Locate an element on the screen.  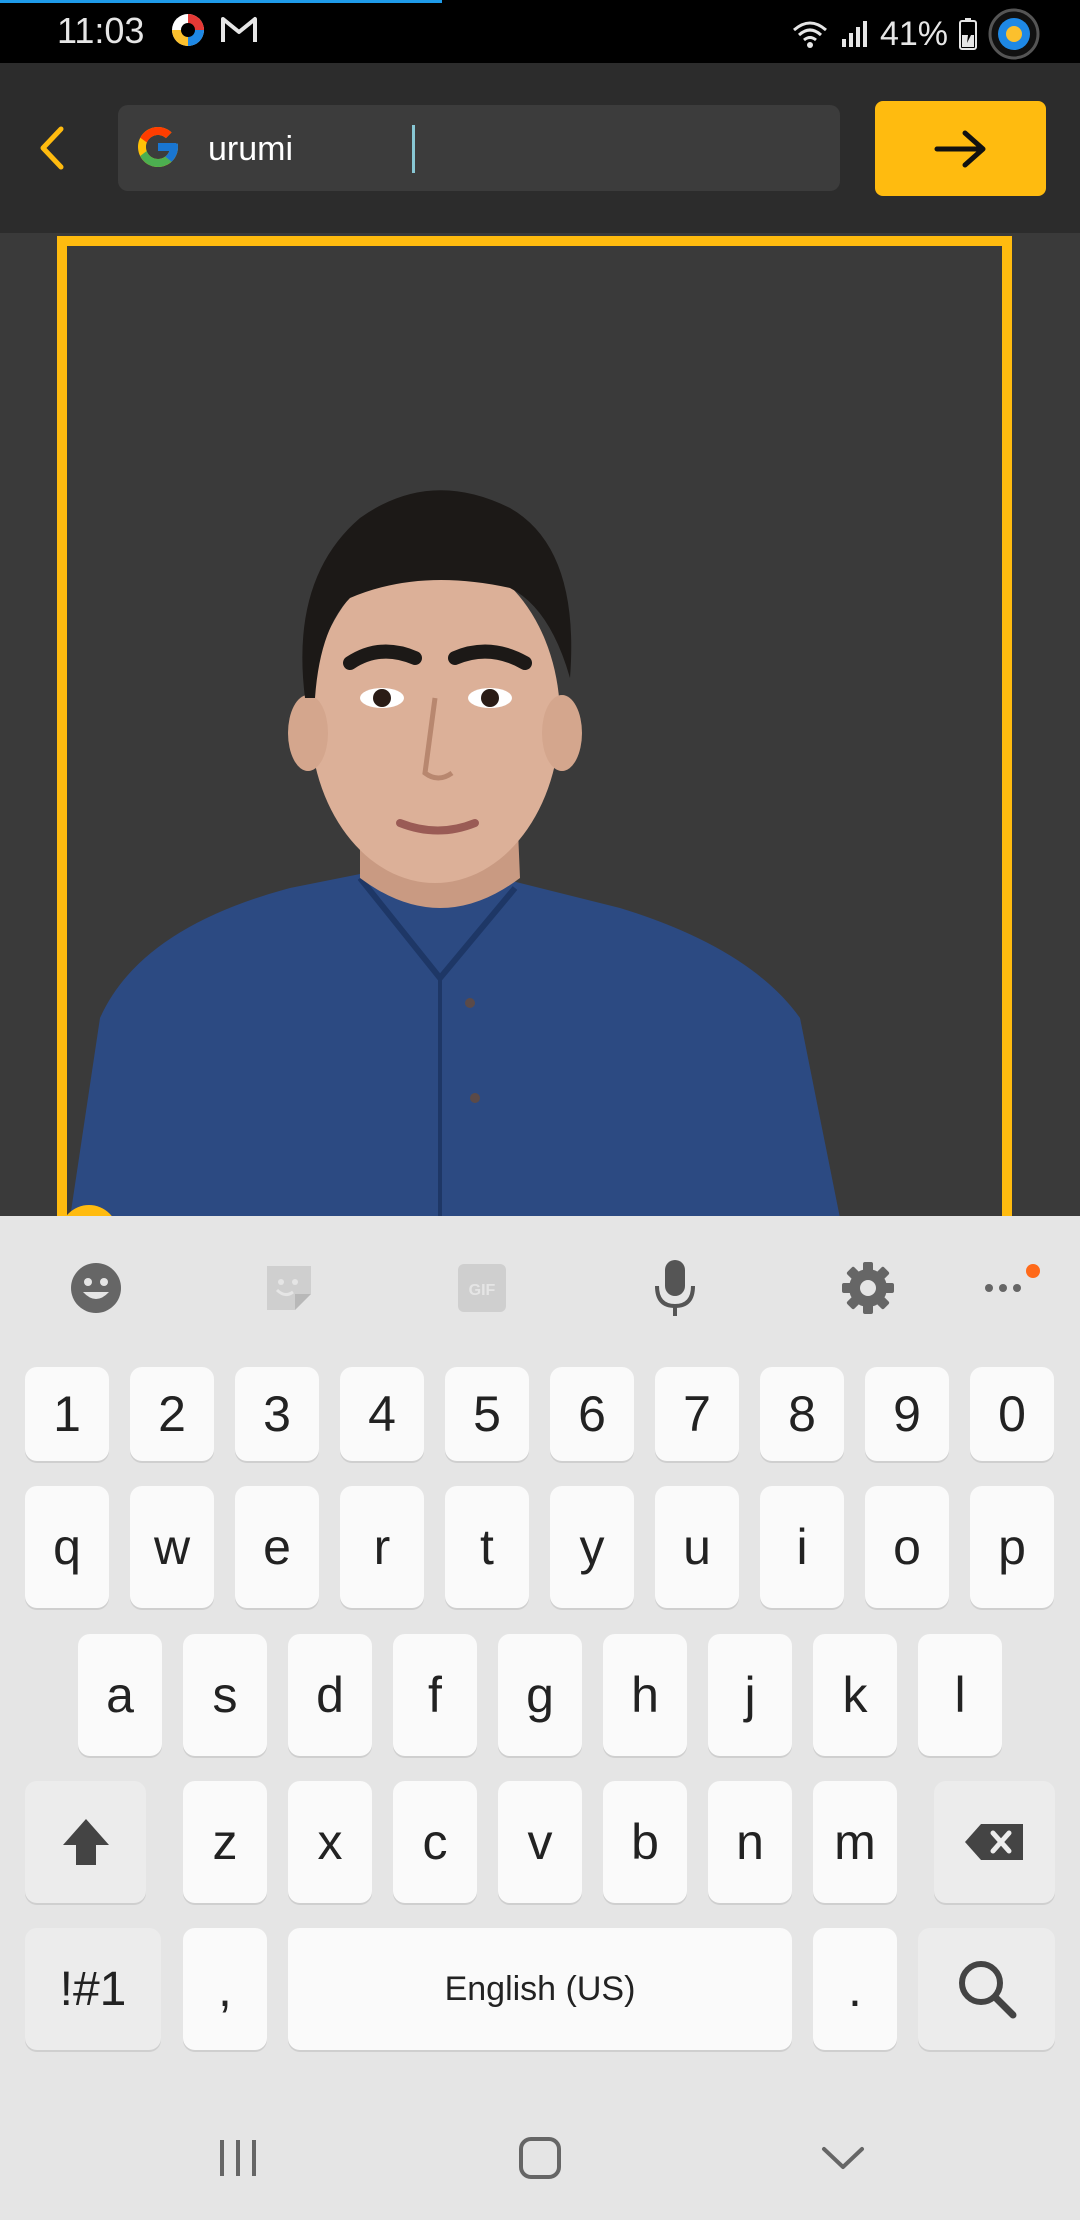
key-9: 9 is located at coordinates (907, 1414).